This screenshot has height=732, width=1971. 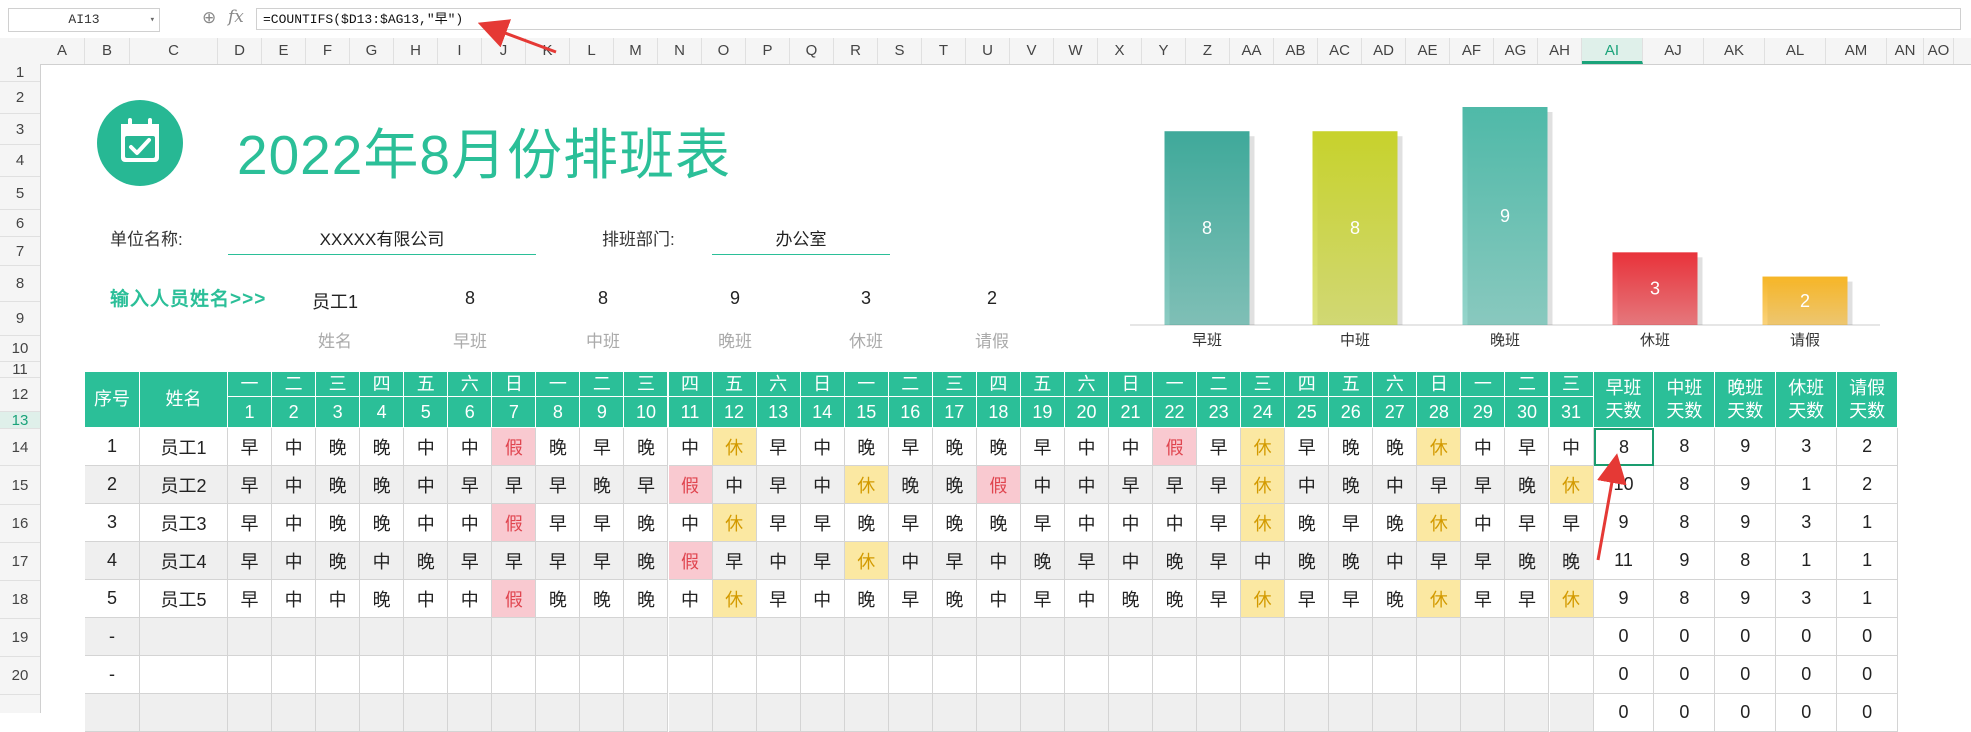 I want to click on column-header-q: Q, so click(x=812, y=51).